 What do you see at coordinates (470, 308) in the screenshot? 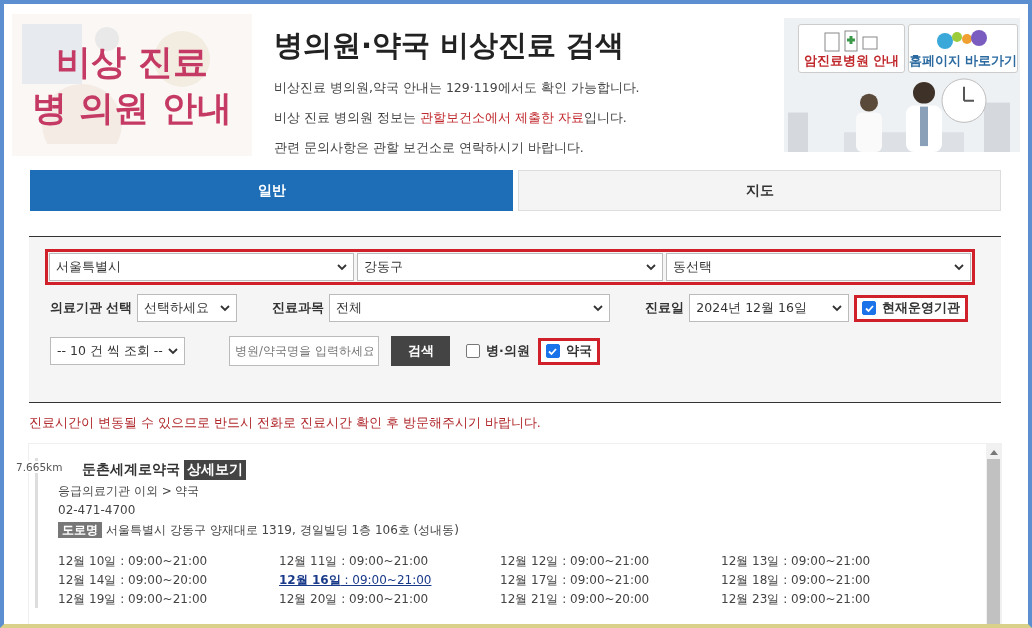
I see `department-select: 전체` at bounding box center [470, 308].